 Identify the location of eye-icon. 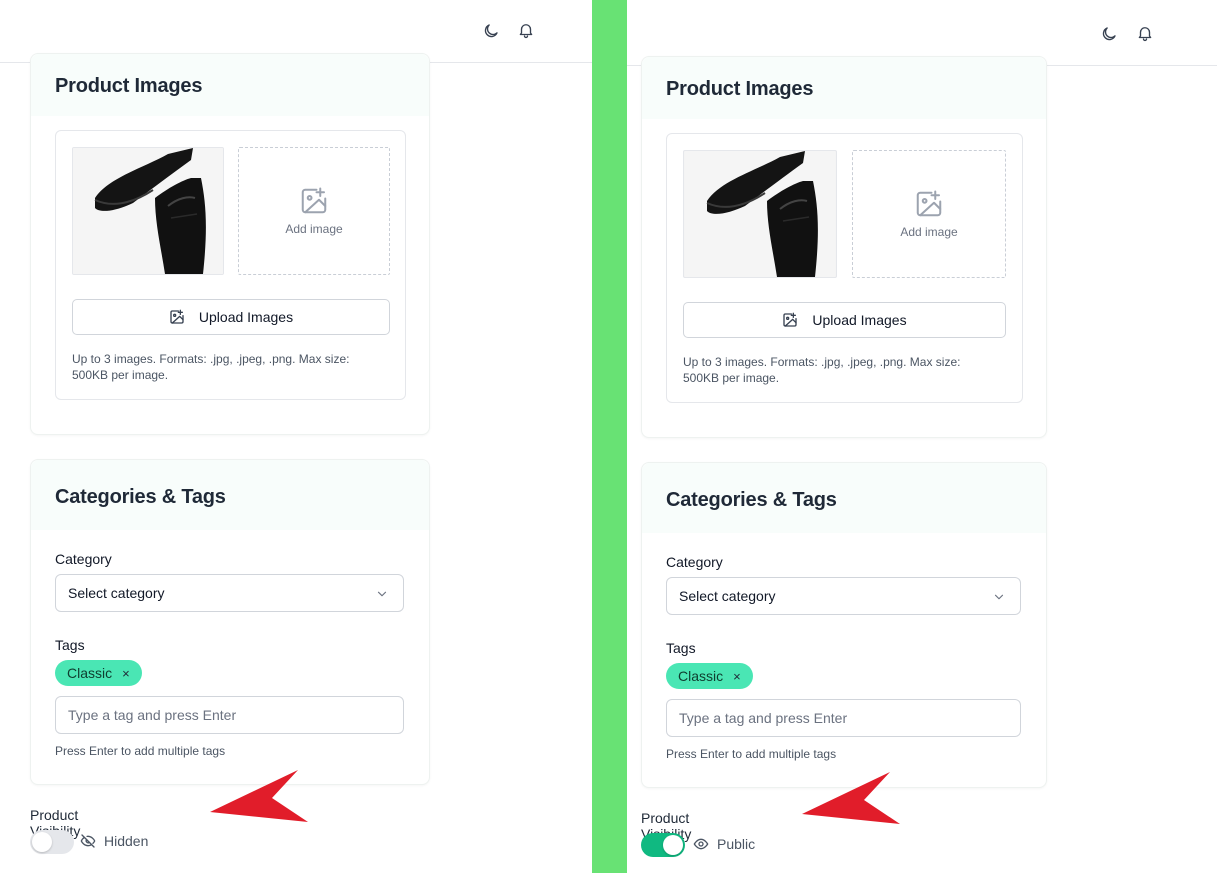
(701, 844).